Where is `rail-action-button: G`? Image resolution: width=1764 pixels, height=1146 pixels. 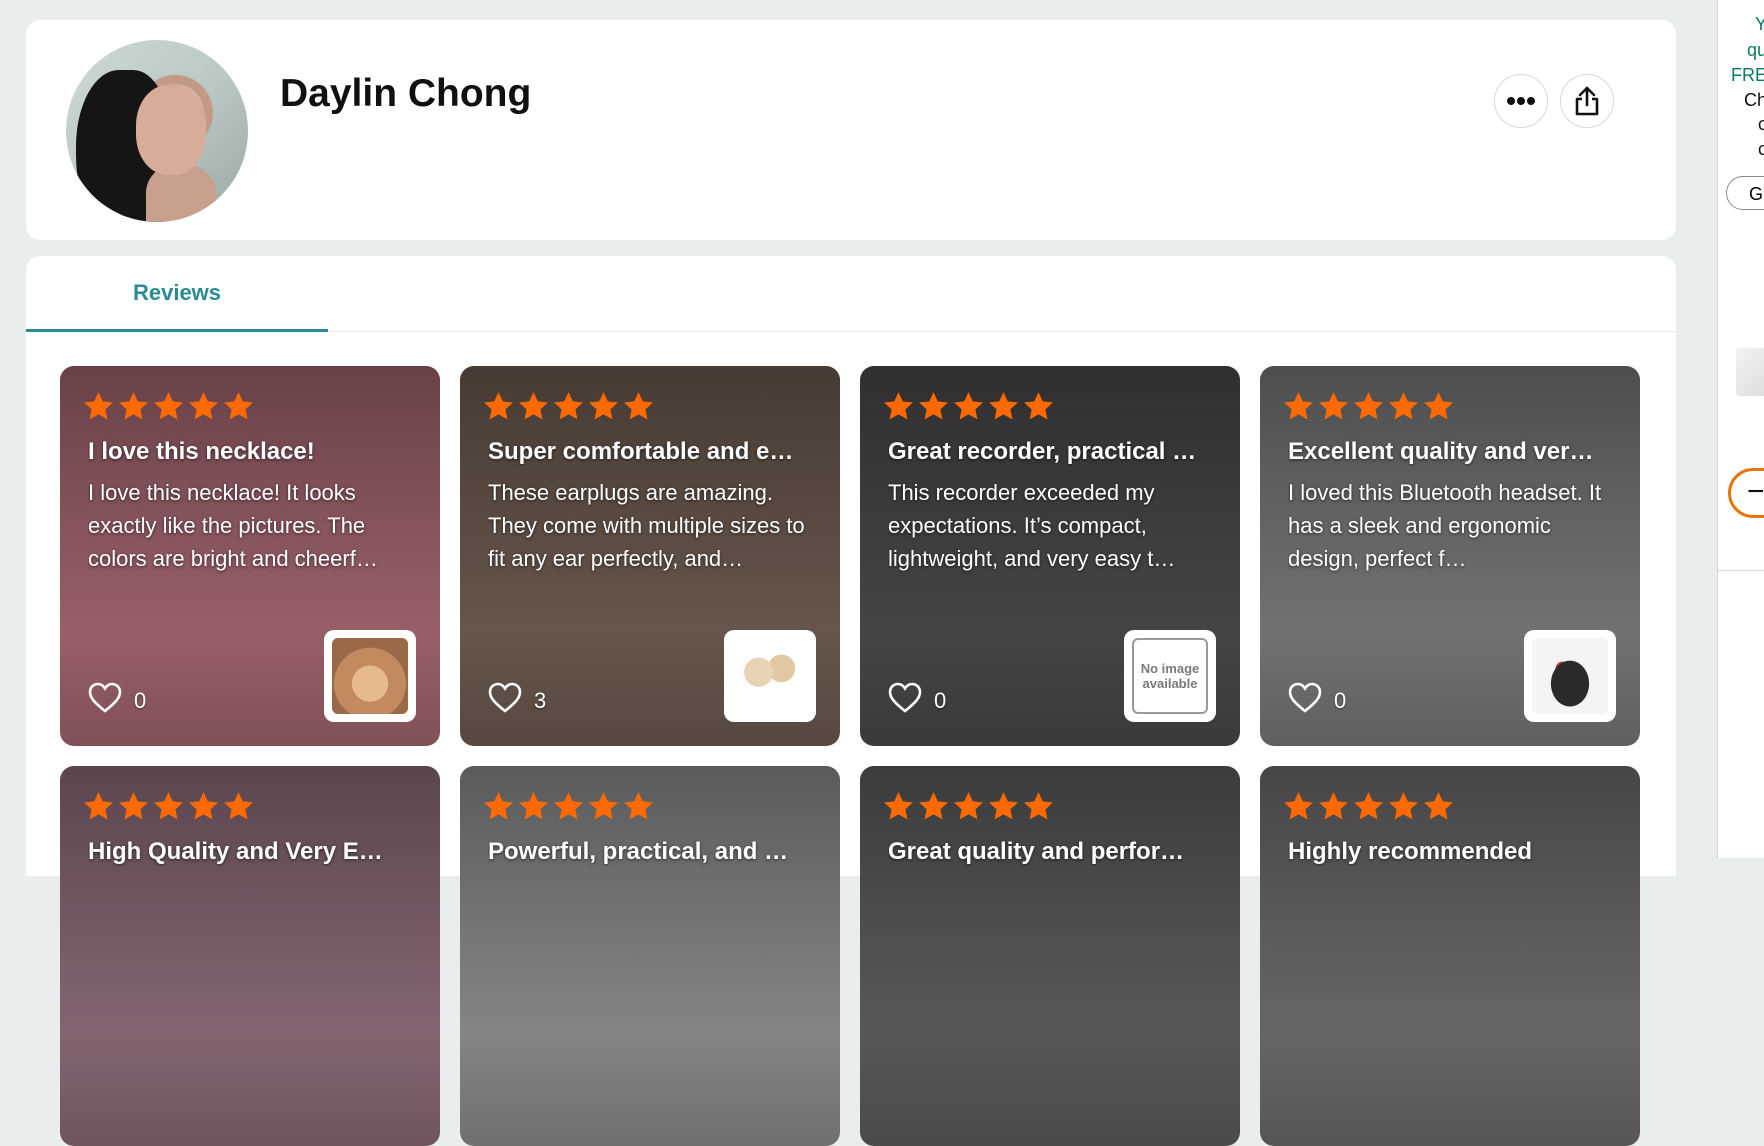
rail-action-button: G is located at coordinates (1745, 193).